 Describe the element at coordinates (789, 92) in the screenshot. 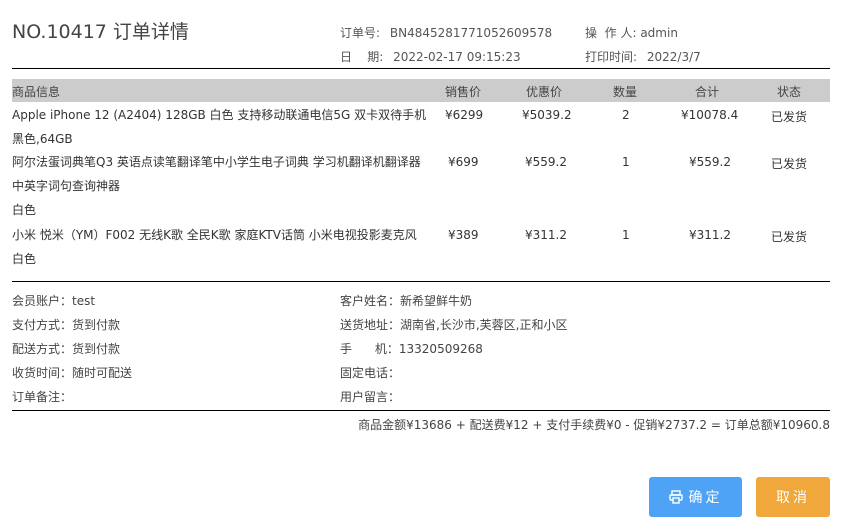

I see `col-status: 状态` at that location.